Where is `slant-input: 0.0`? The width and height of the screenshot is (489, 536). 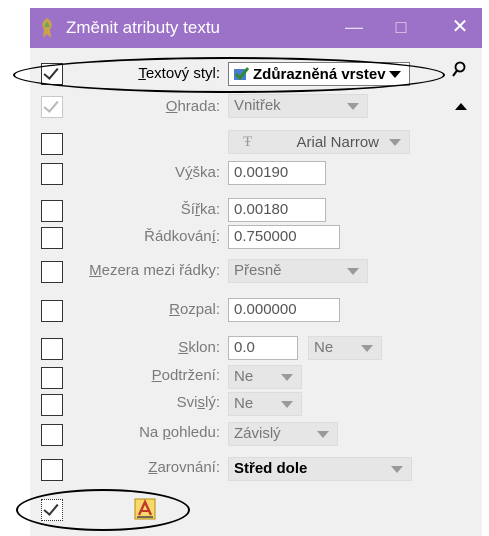
slant-input: 0.0 is located at coordinates (263, 348).